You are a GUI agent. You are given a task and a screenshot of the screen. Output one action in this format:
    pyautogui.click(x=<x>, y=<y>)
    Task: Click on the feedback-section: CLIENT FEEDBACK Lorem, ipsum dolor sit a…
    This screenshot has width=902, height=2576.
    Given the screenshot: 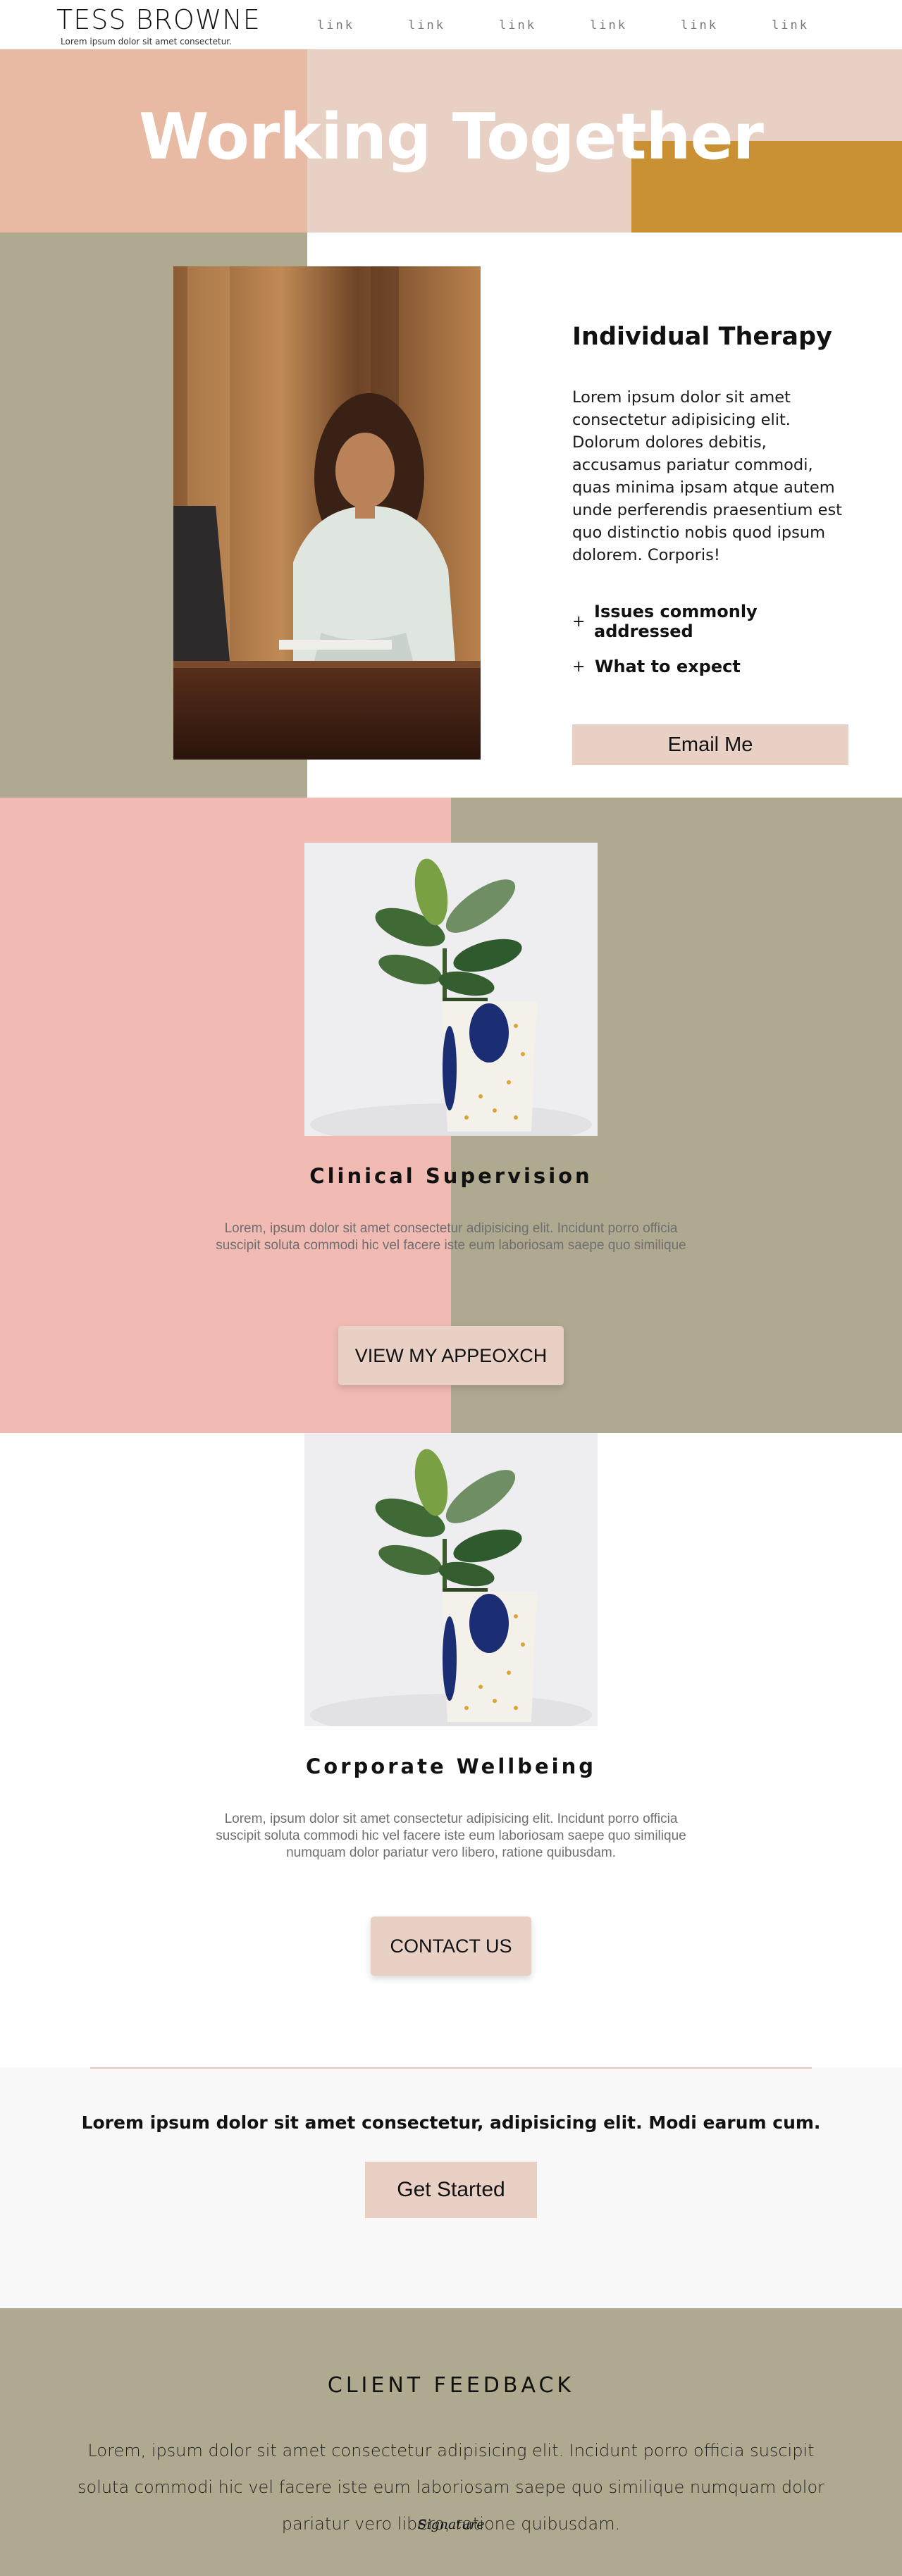 What is the action you would take?
    pyautogui.click(x=451, y=2442)
    